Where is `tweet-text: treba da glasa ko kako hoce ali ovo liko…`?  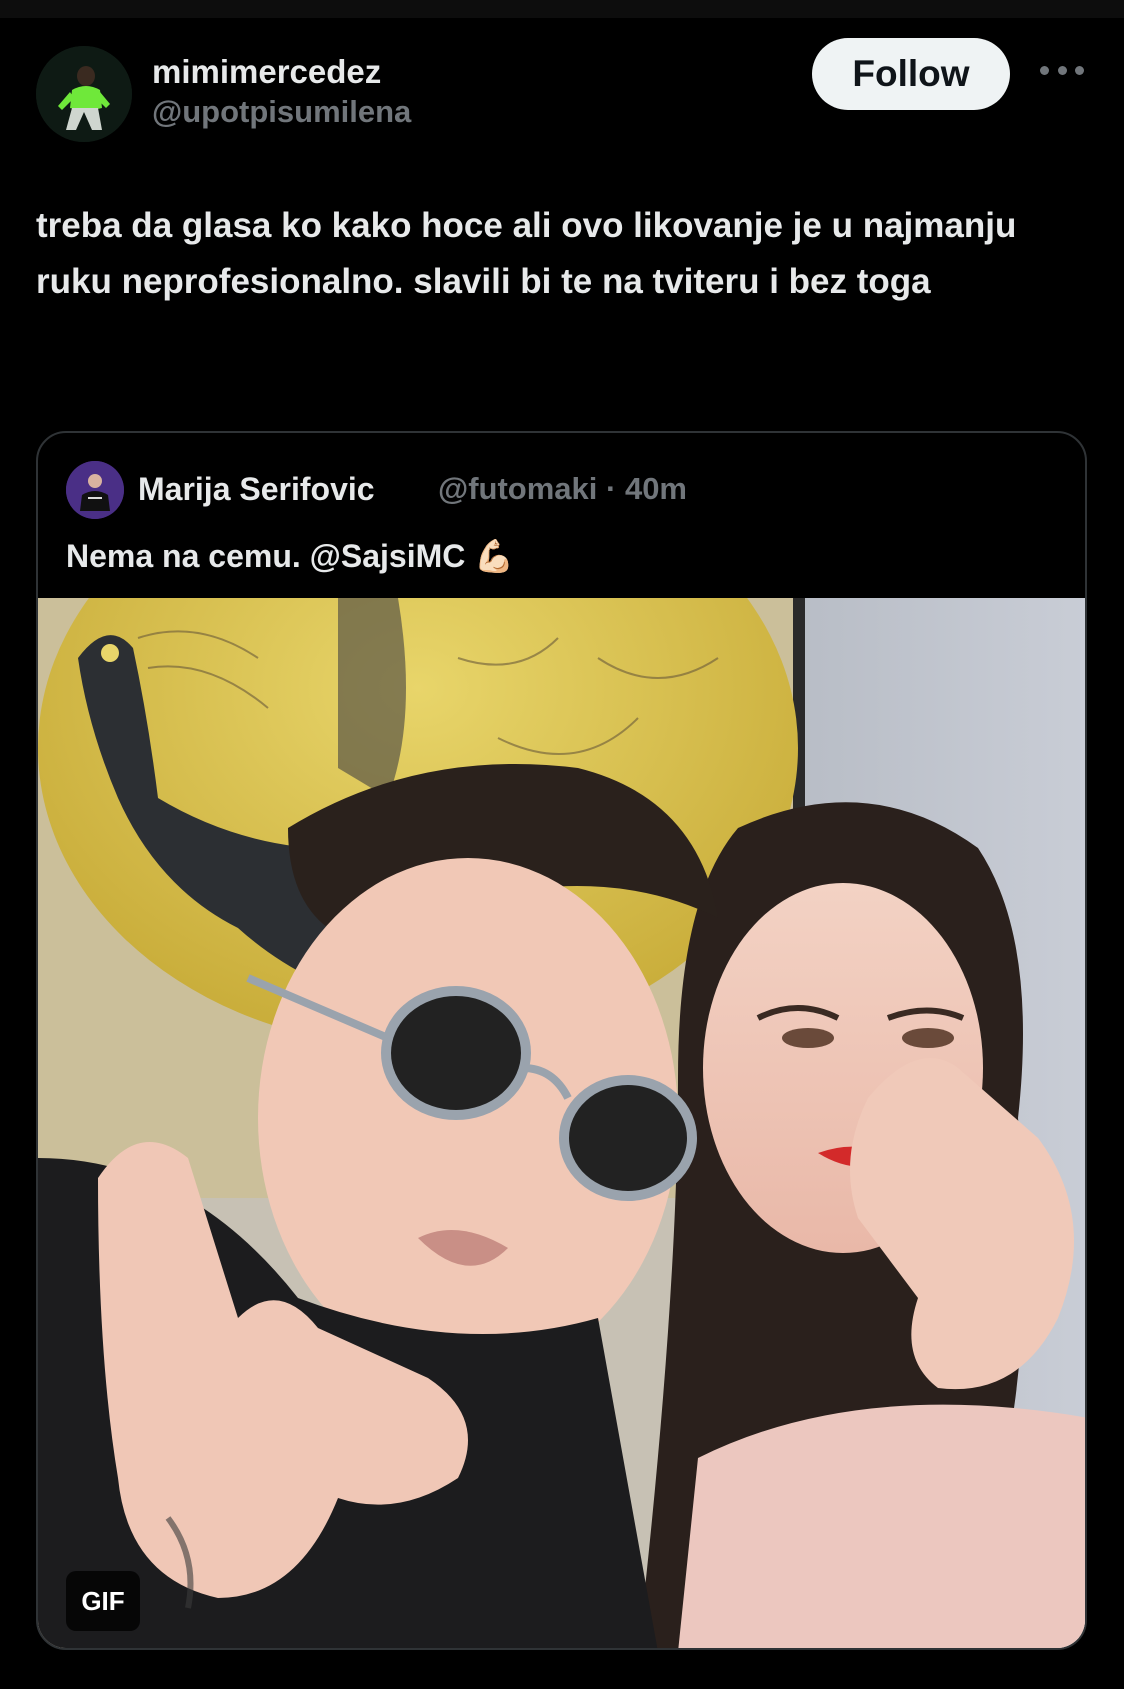
tweet-text: treba da glasa ko kako hoce ali ovo liko… is located at coordinates (526, 253).